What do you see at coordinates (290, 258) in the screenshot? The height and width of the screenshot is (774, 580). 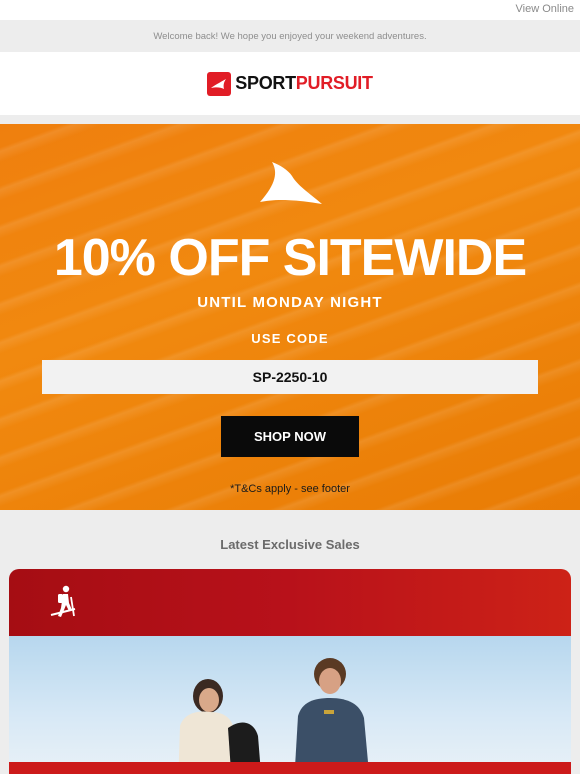 I see `promo-title: 10% OFF SITEWIDE` at bounding box center [290, 258].